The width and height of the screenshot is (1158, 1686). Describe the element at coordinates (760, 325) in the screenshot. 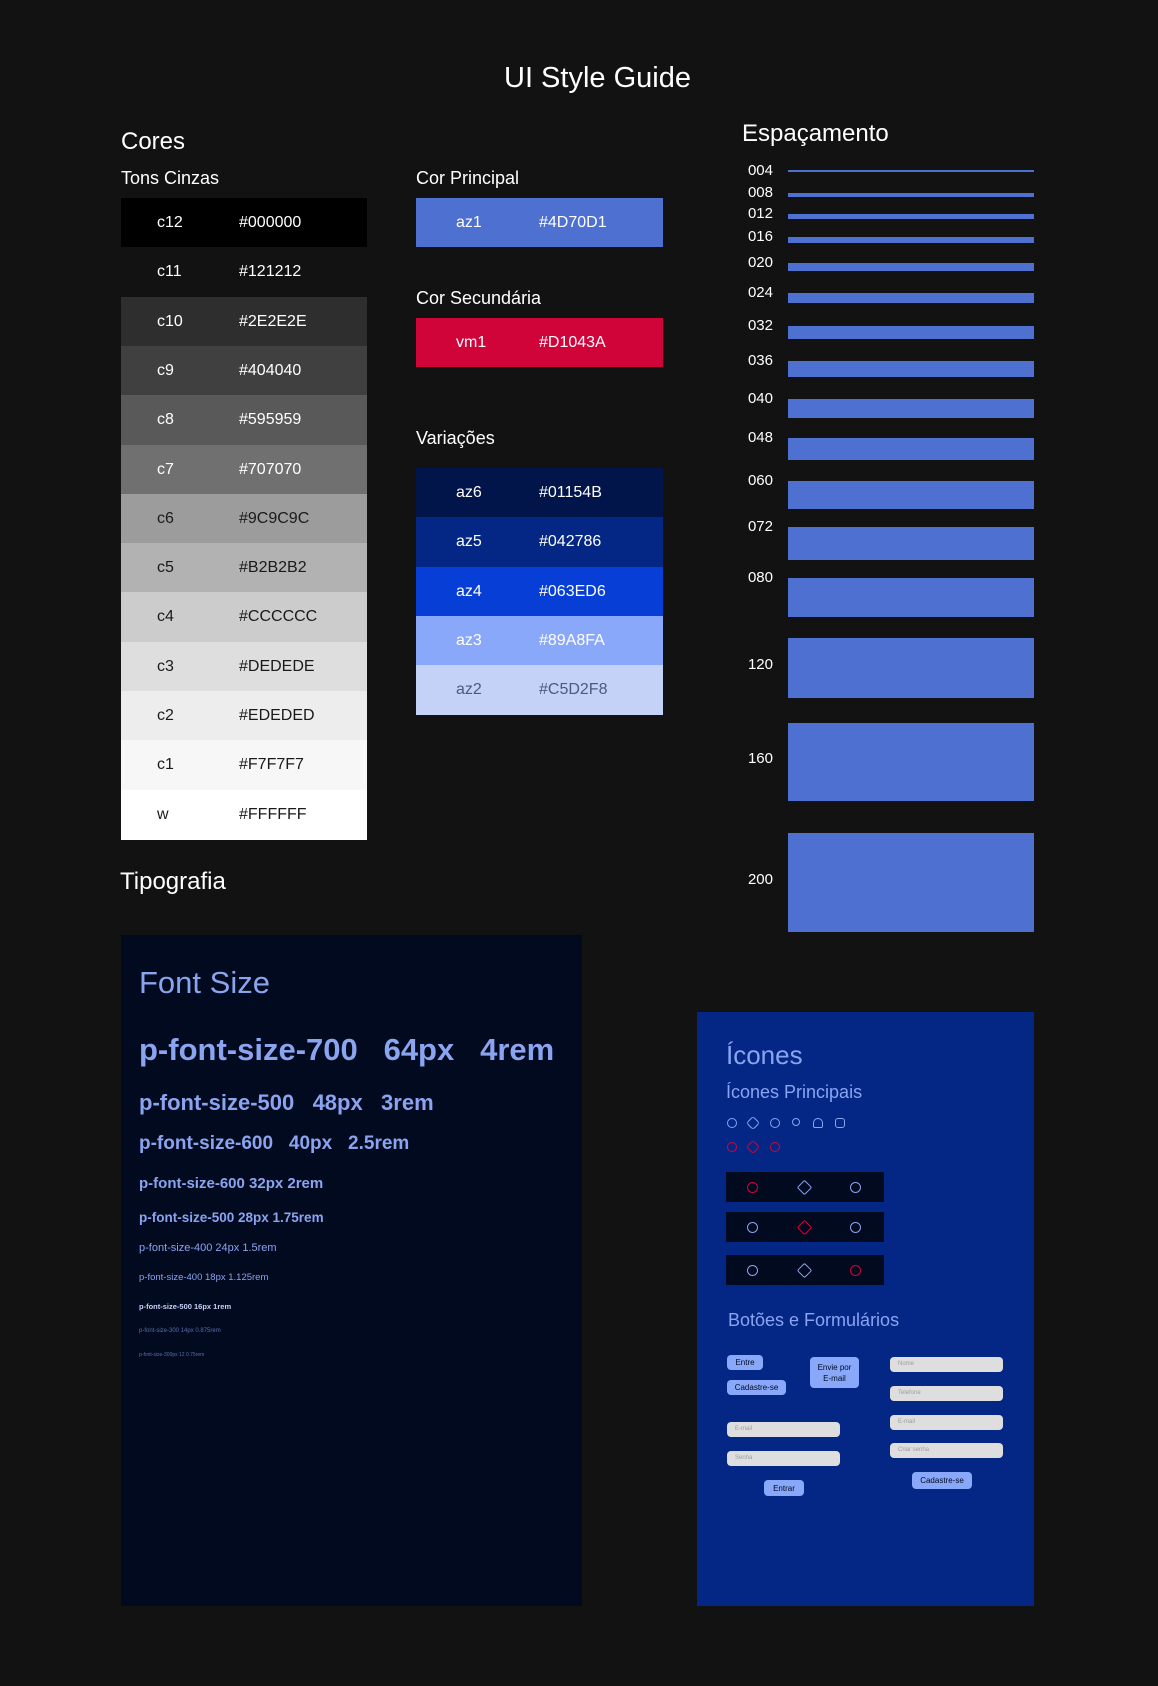

I see `spacing-label: 032` at that location.